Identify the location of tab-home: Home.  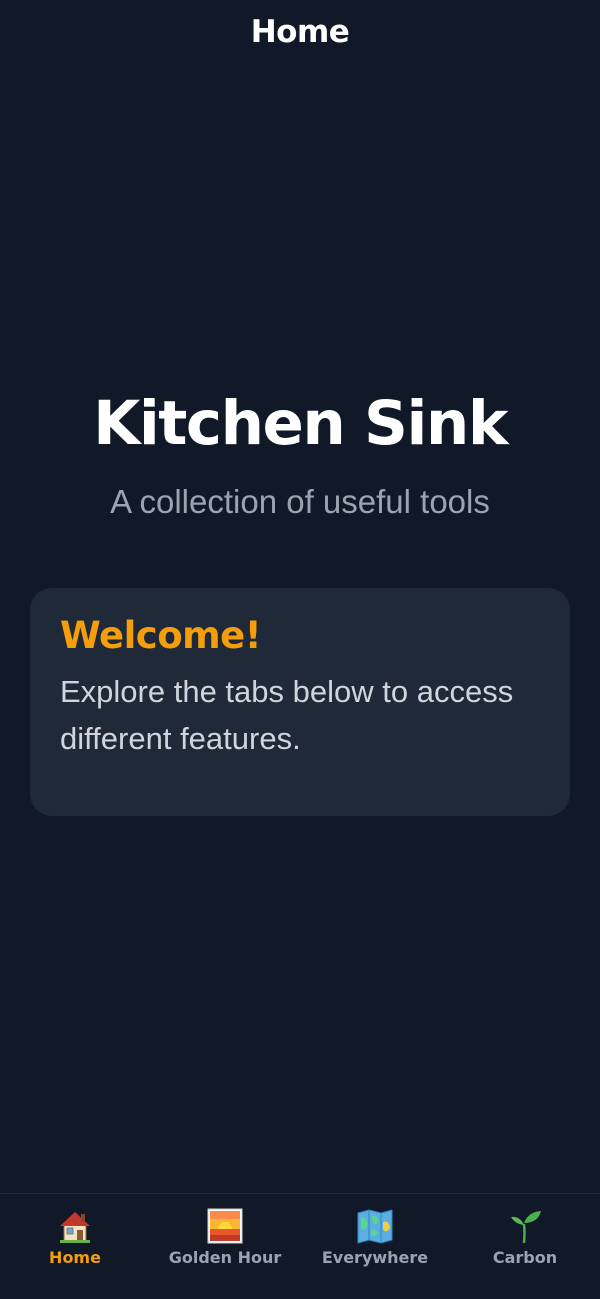
(75, 1246).